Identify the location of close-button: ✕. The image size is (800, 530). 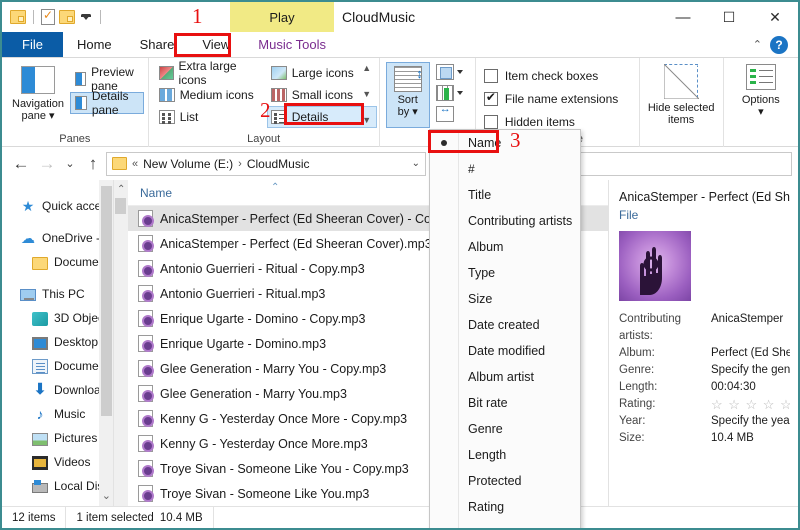
(775, 17).